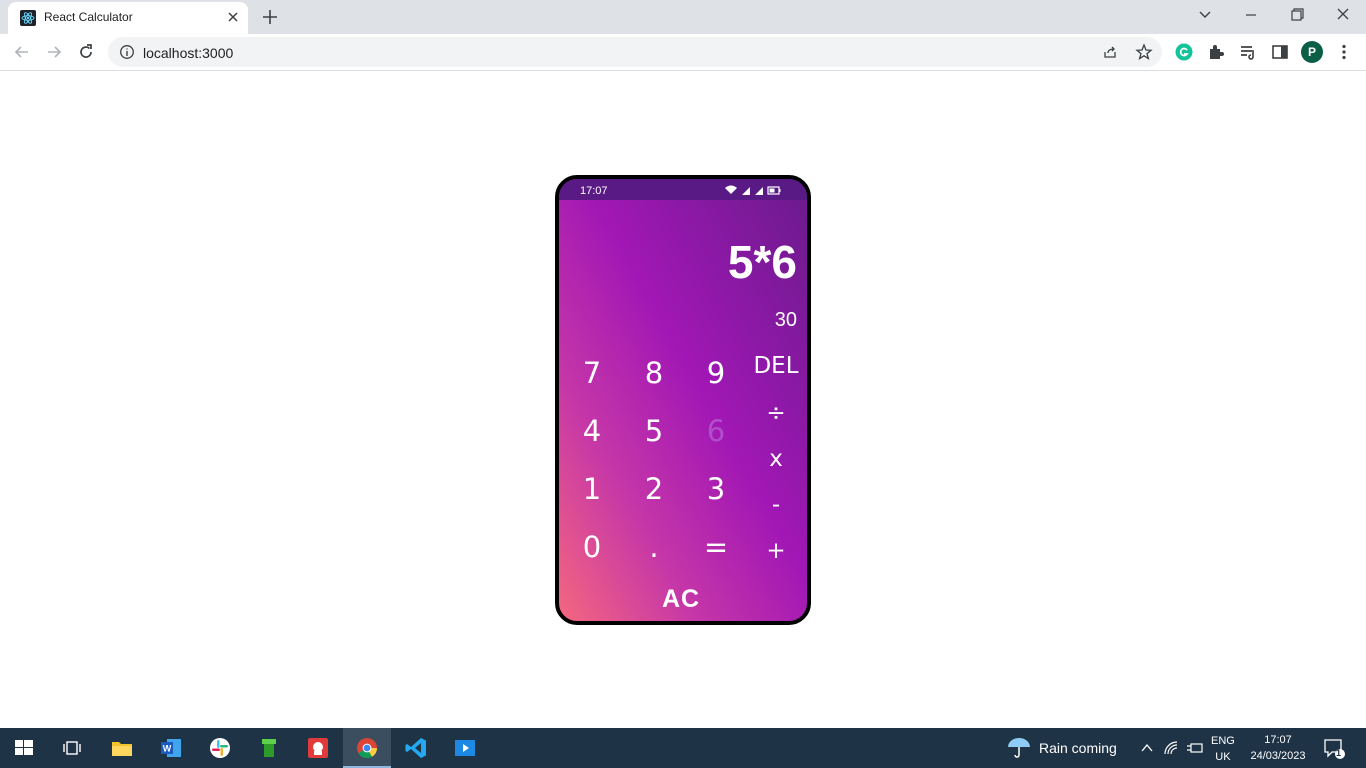 Image resolution: width=1366 pixels, height=768 pixels. Describe the element at coordinates (28, 18) in the screenshot. I see `react-logo-icon` at that location.